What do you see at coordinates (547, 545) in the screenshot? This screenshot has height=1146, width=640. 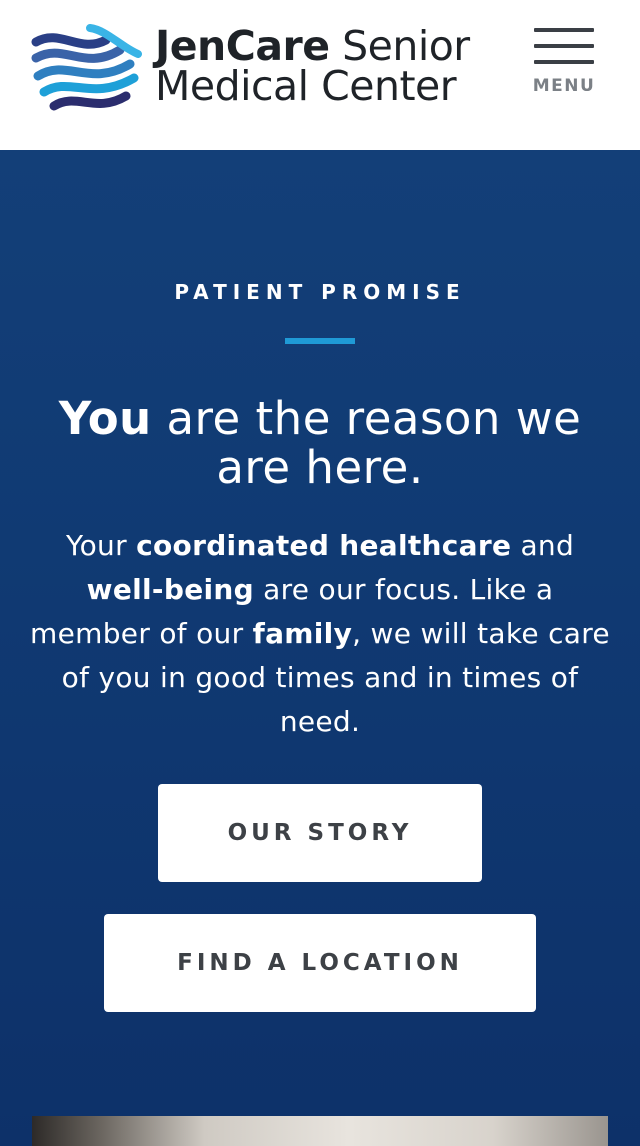 I see `body-text-part: and` at bounding box center [547, 545].